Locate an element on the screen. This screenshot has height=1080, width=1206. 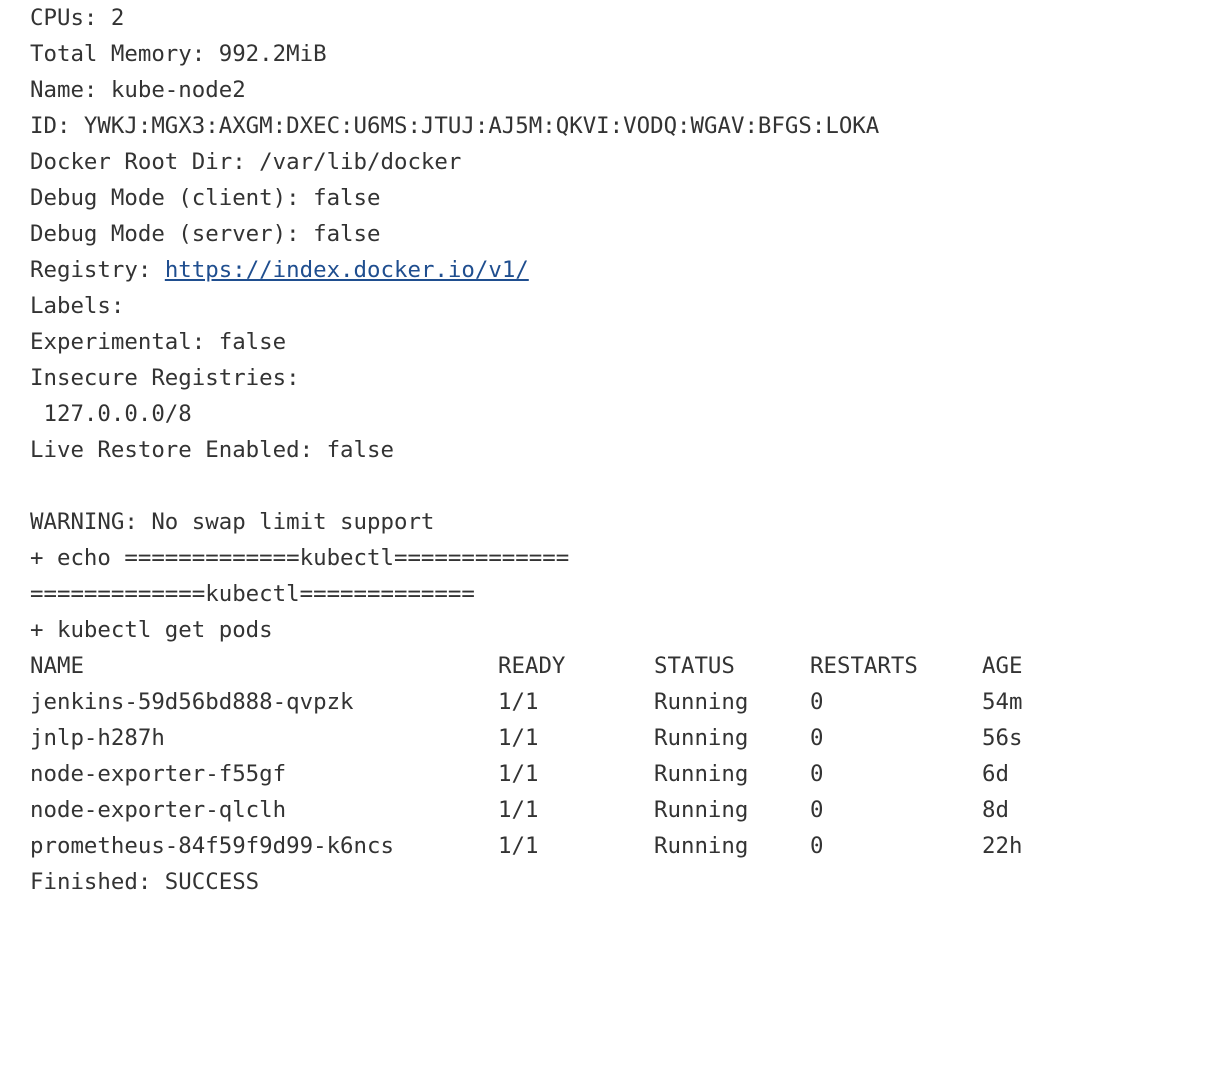
insecure-registries-value: 127.0.0.0/8 is located at coordinates (111, 414).